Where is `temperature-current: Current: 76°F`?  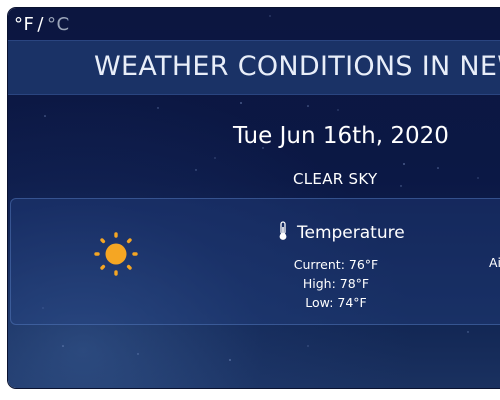
temperature-current: Current: 76°F is located at coordinates (336, 264).